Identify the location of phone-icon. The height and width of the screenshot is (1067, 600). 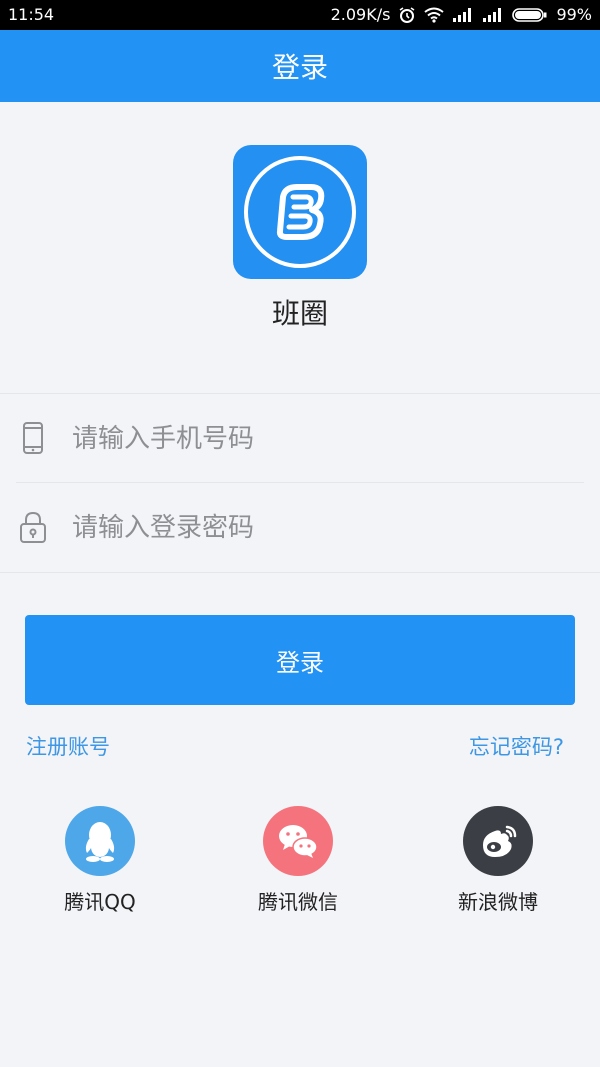
(33, 438).